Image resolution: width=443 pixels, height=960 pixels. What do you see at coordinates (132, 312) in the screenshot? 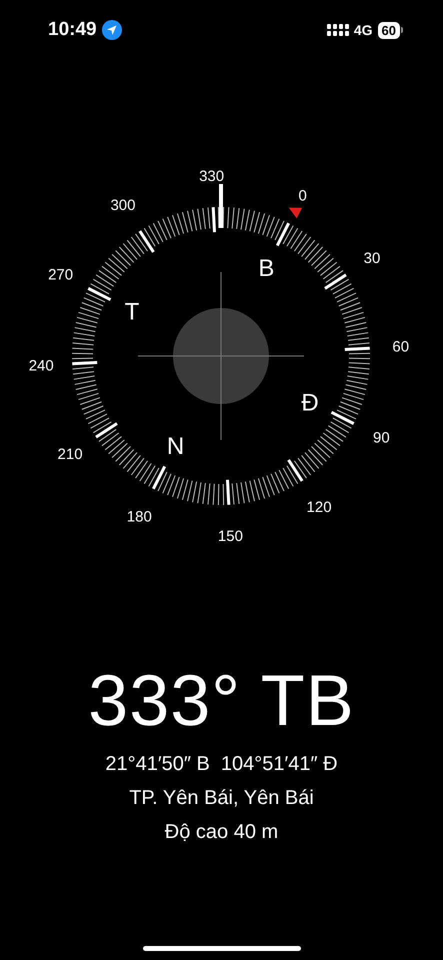
I see `cardinal-label: T` at bounding box center [132, 312].